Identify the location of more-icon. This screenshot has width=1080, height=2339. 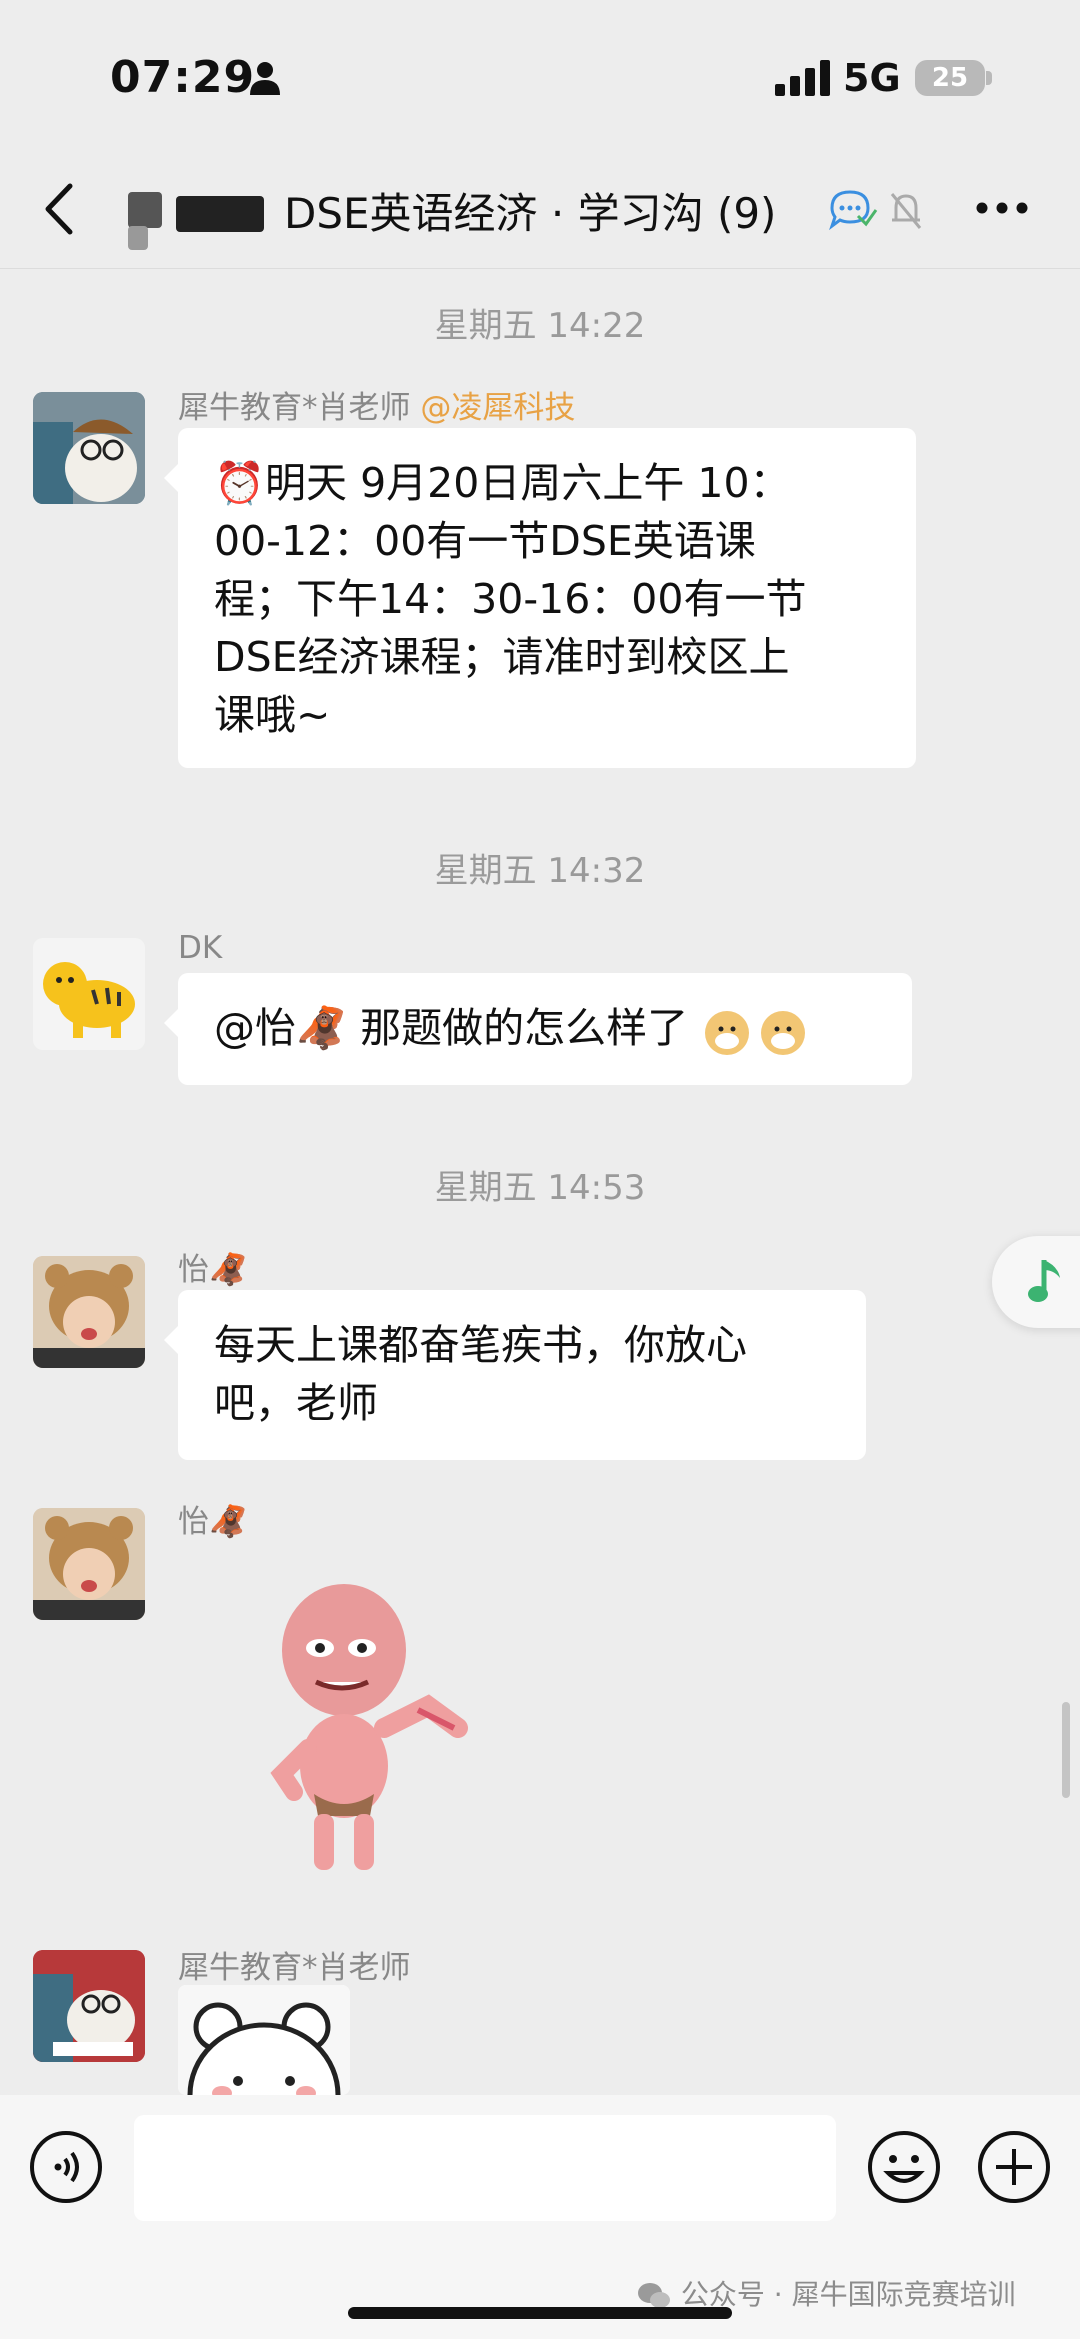
(1002, 208).